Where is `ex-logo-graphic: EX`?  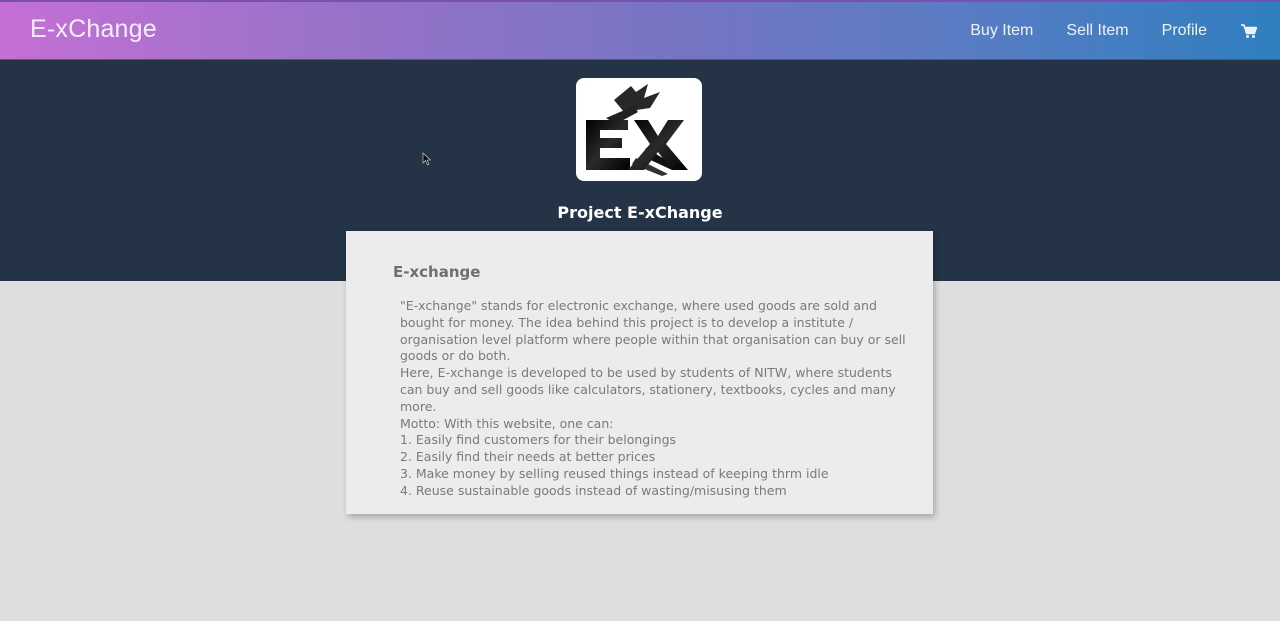 ex-logo-graphic: EX is located at coordinates (637, 131).